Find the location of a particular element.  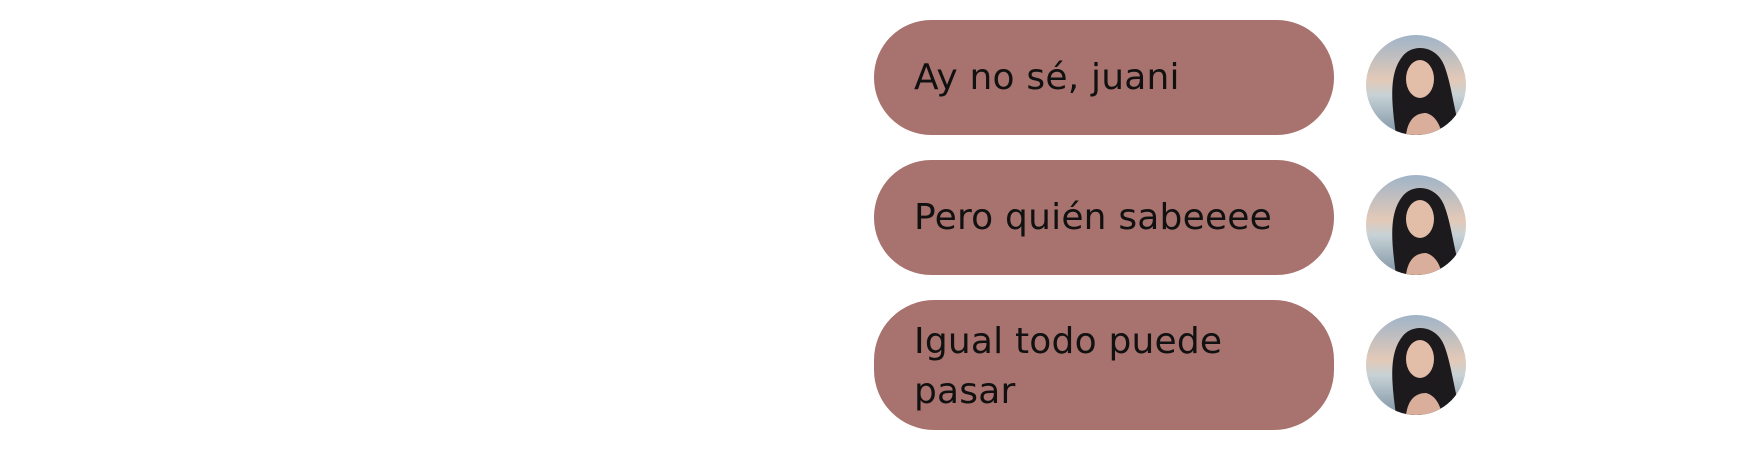

message-row: Igual todo puede pasar is located at coordinates (1170, 365).